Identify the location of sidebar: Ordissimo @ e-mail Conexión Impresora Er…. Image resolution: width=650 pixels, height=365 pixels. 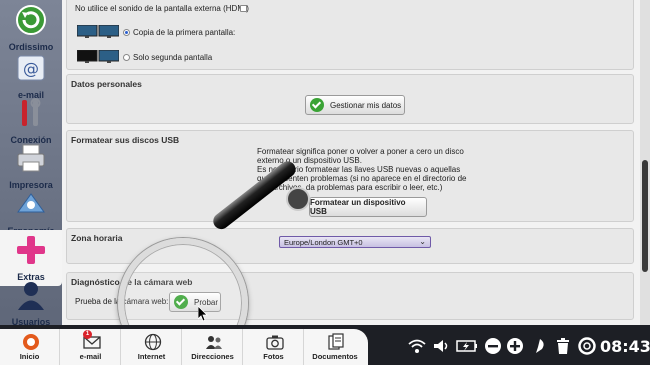
(31, 163).